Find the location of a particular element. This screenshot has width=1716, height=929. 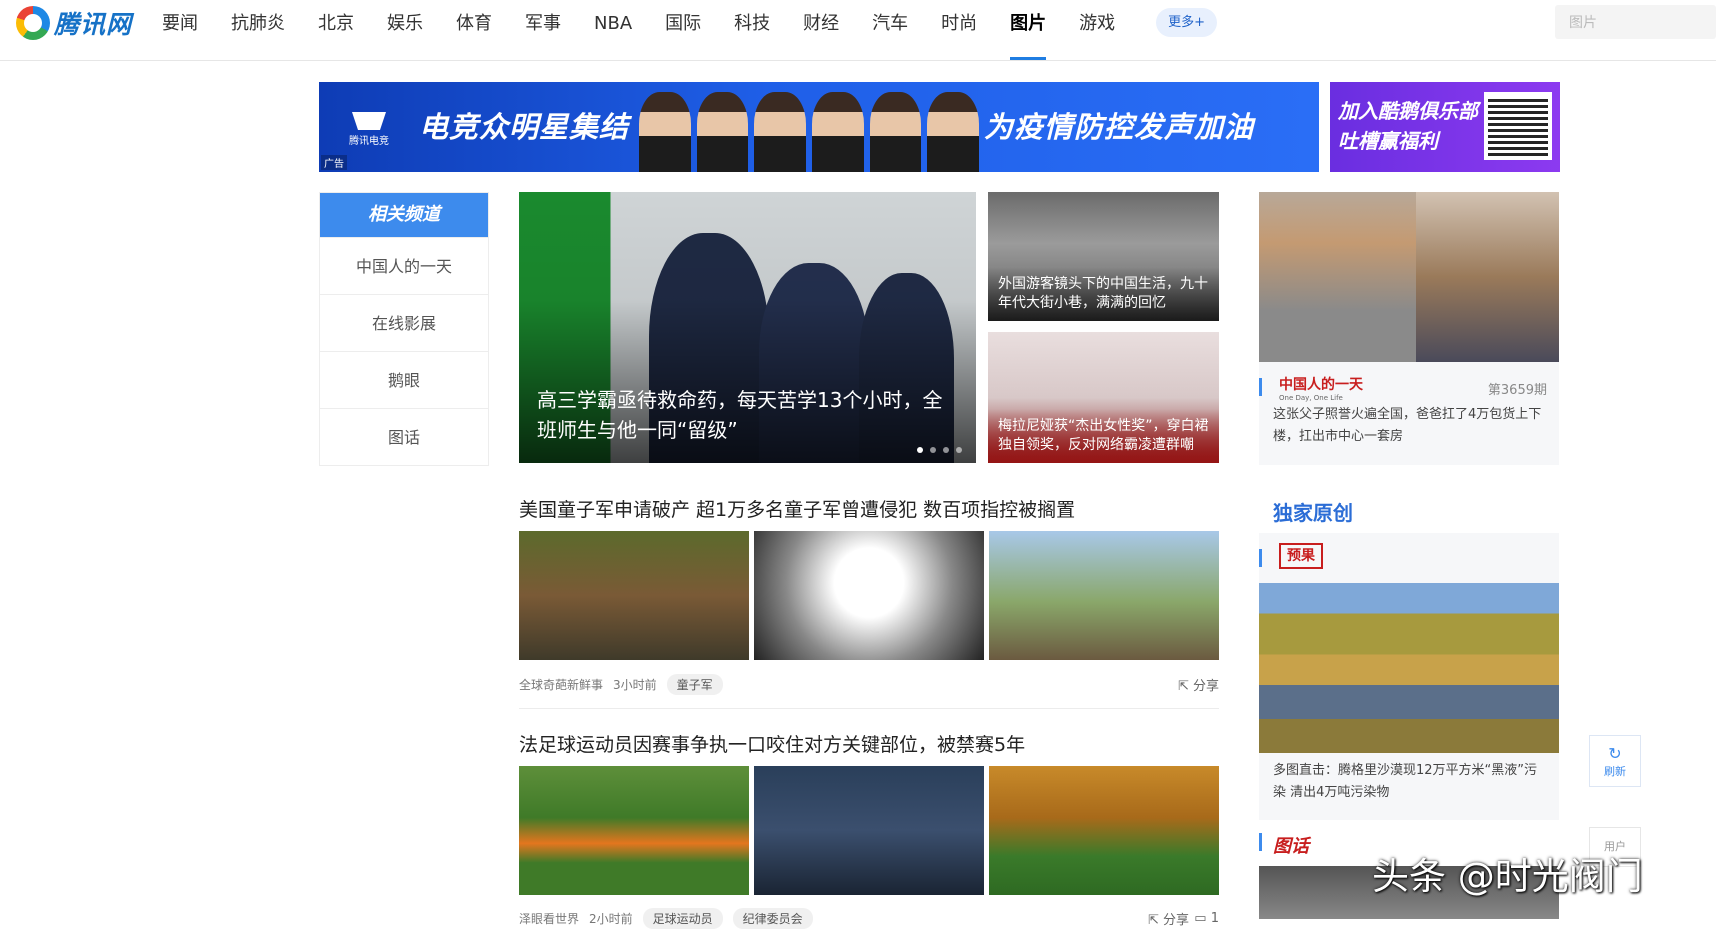

nav-item-yule: 娱乐 is located at coordinates (405, 30).